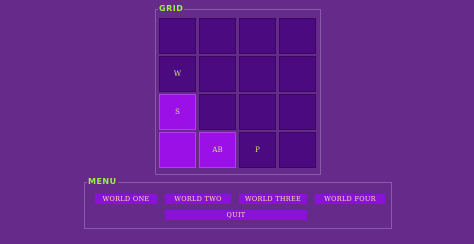 Image resolution: width=474 pixels, height=244 pixels. What do you see at coordinates (236, 215) in the screenshot?
I see `quit-button: QUIT` at bounding box center [236, 215].